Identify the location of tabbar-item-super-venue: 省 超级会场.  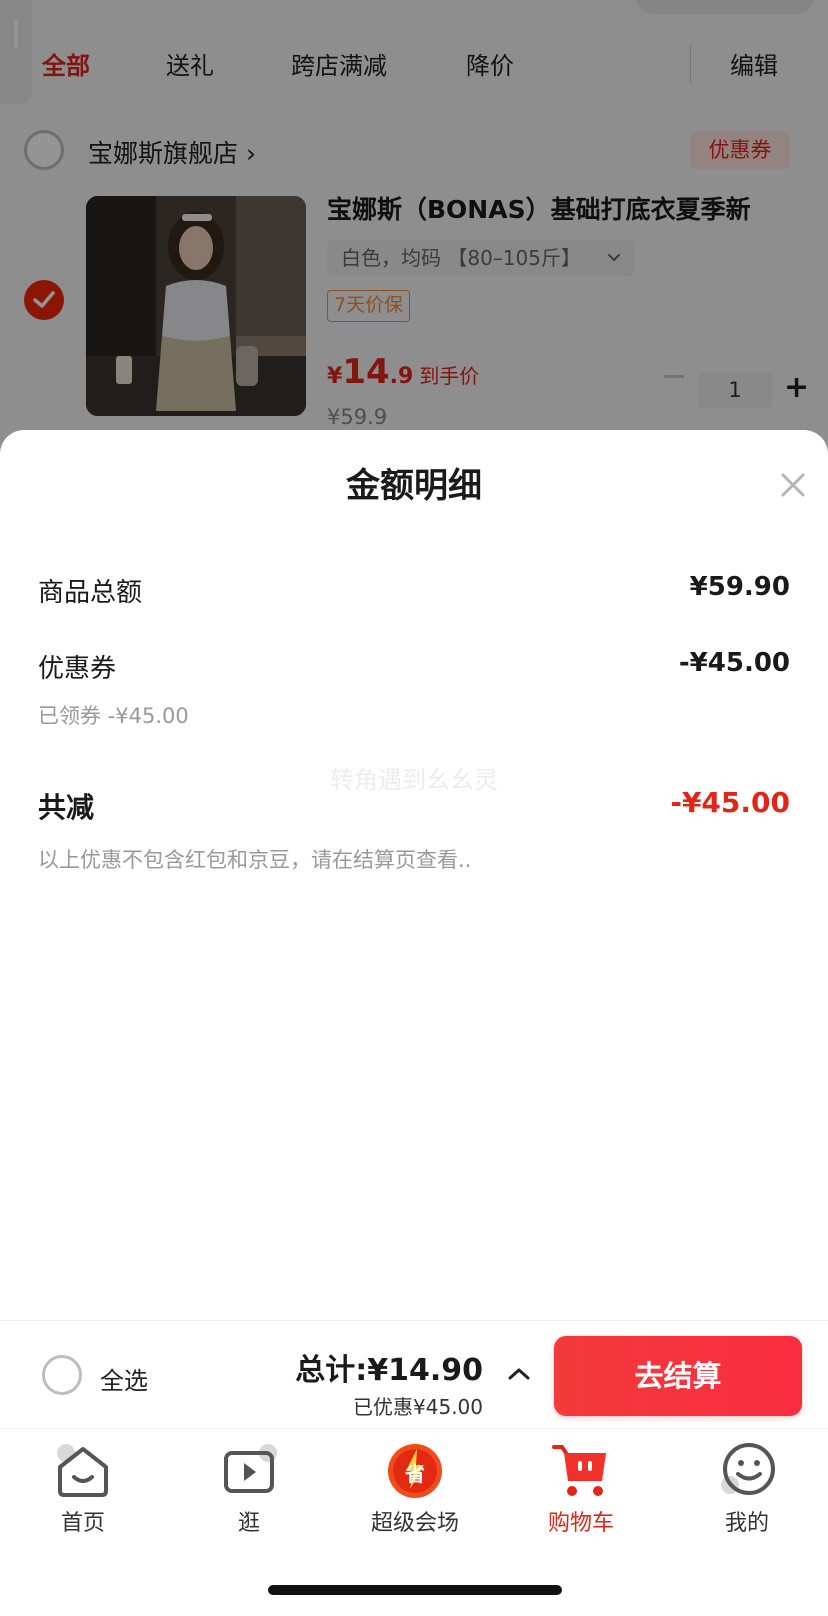
(415, 1489).